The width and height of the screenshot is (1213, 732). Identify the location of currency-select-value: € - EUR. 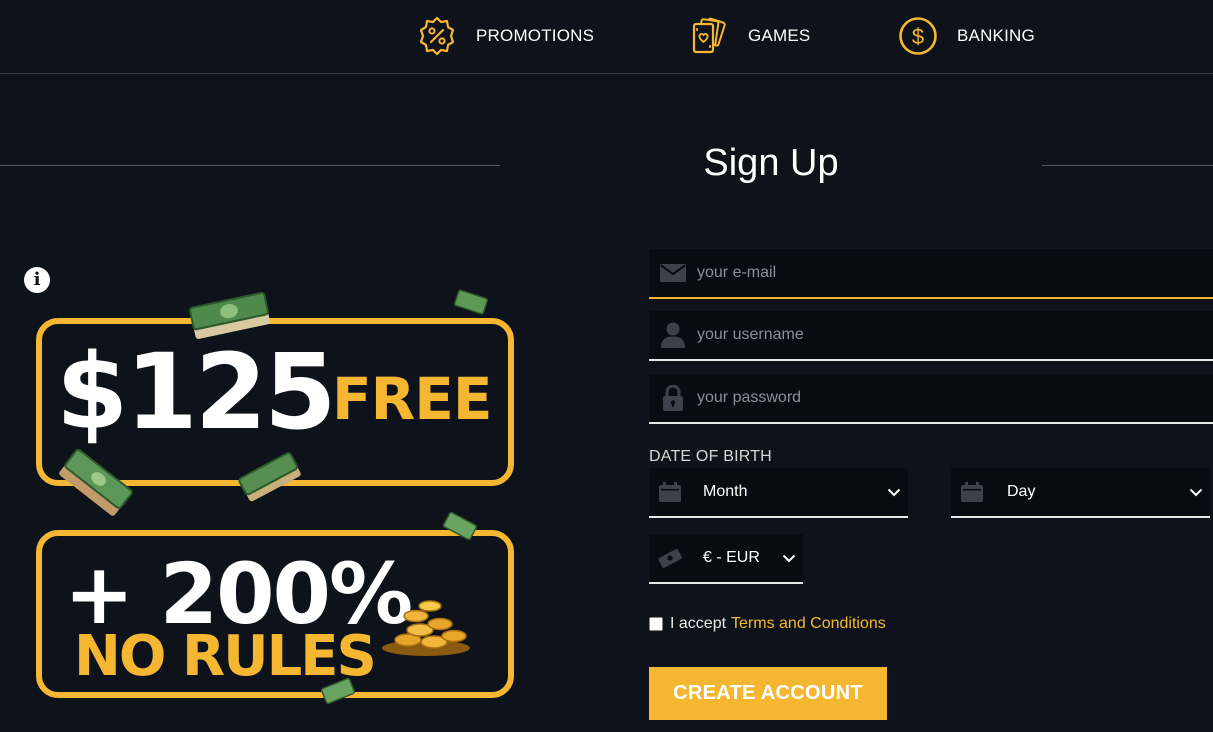
(731, 557).